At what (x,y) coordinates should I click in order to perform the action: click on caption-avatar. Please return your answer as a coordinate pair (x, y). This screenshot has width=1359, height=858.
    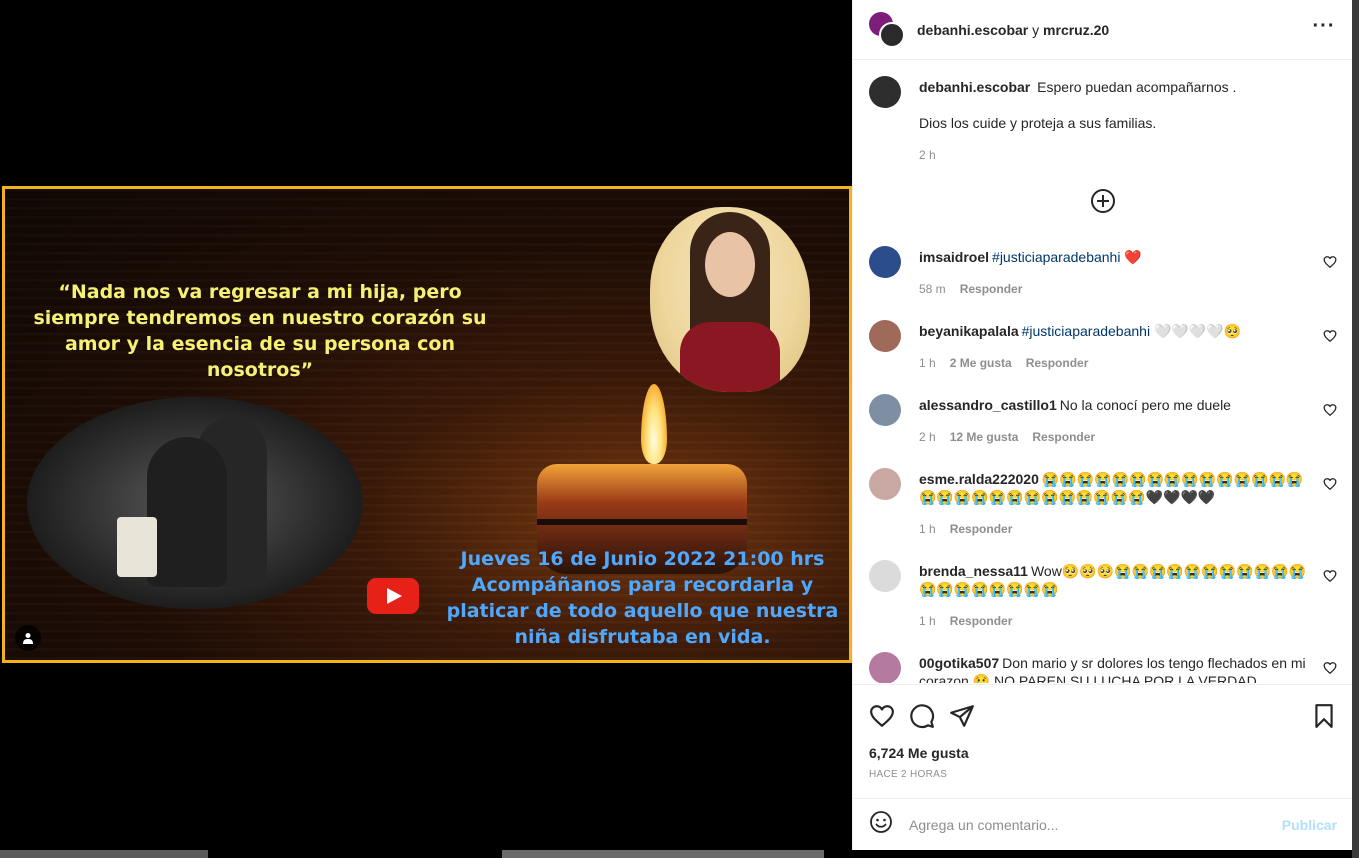
    Looking at the image, I should click on (885, 92).